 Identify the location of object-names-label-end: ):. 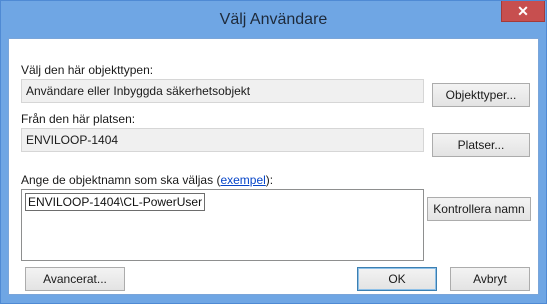
(269, 180).